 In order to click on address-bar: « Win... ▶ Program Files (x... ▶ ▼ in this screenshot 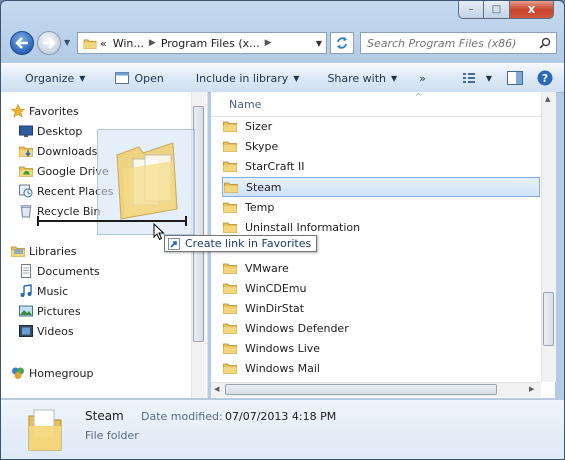, I will do `click(202, 43)`.